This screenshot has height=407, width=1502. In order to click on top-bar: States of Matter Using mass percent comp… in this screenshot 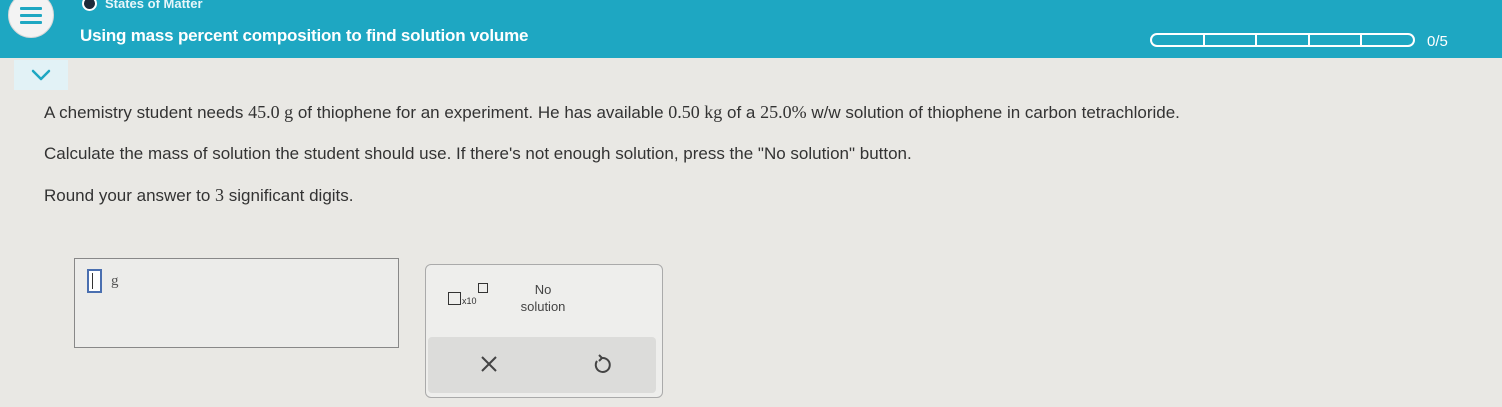, I will do `click(751, 29)`.